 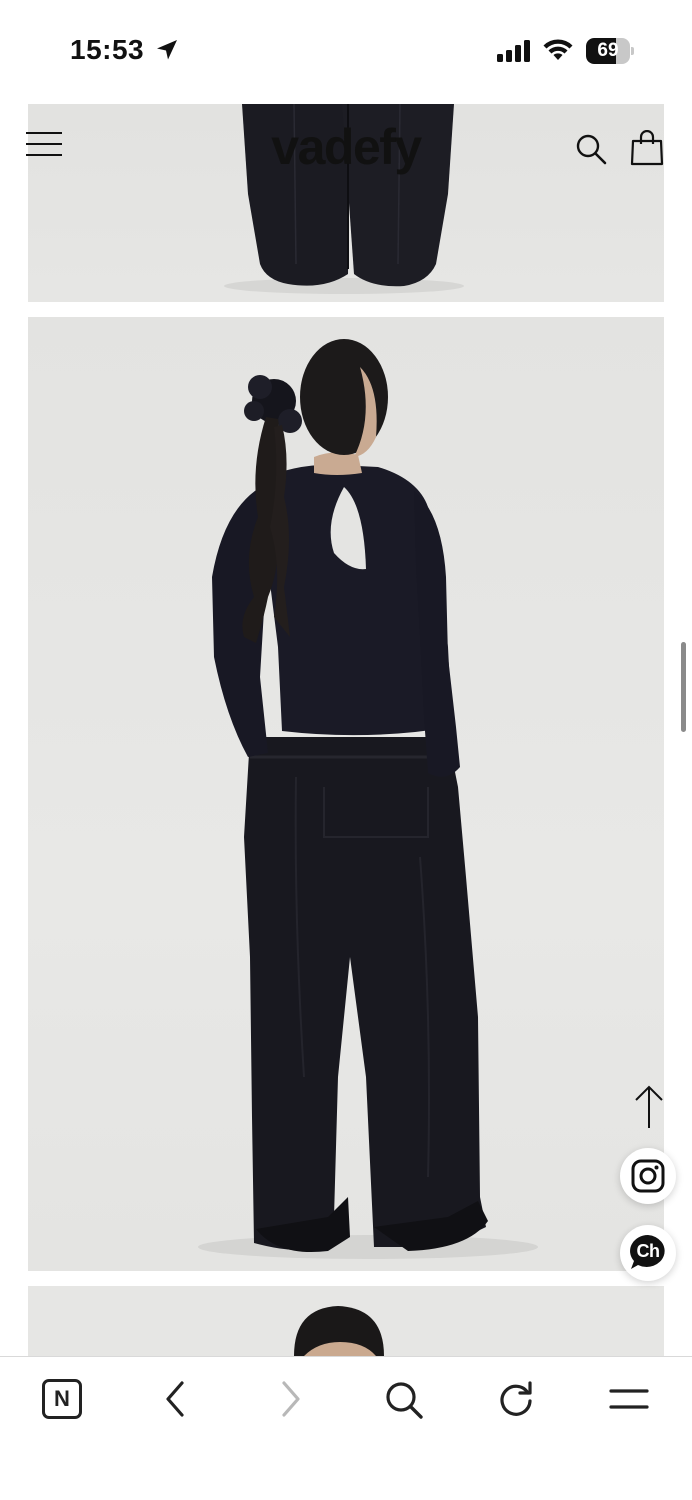 I want to click on channel-talk-button: Ch, so click(x=648, y=1253).